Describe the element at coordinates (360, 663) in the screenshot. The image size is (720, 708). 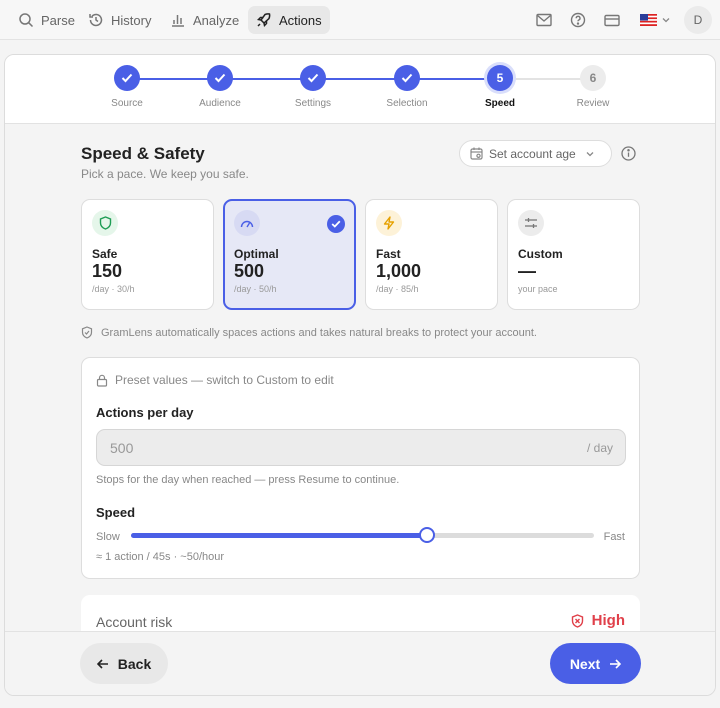
I see `wizard-footer: Back Next` at that location.